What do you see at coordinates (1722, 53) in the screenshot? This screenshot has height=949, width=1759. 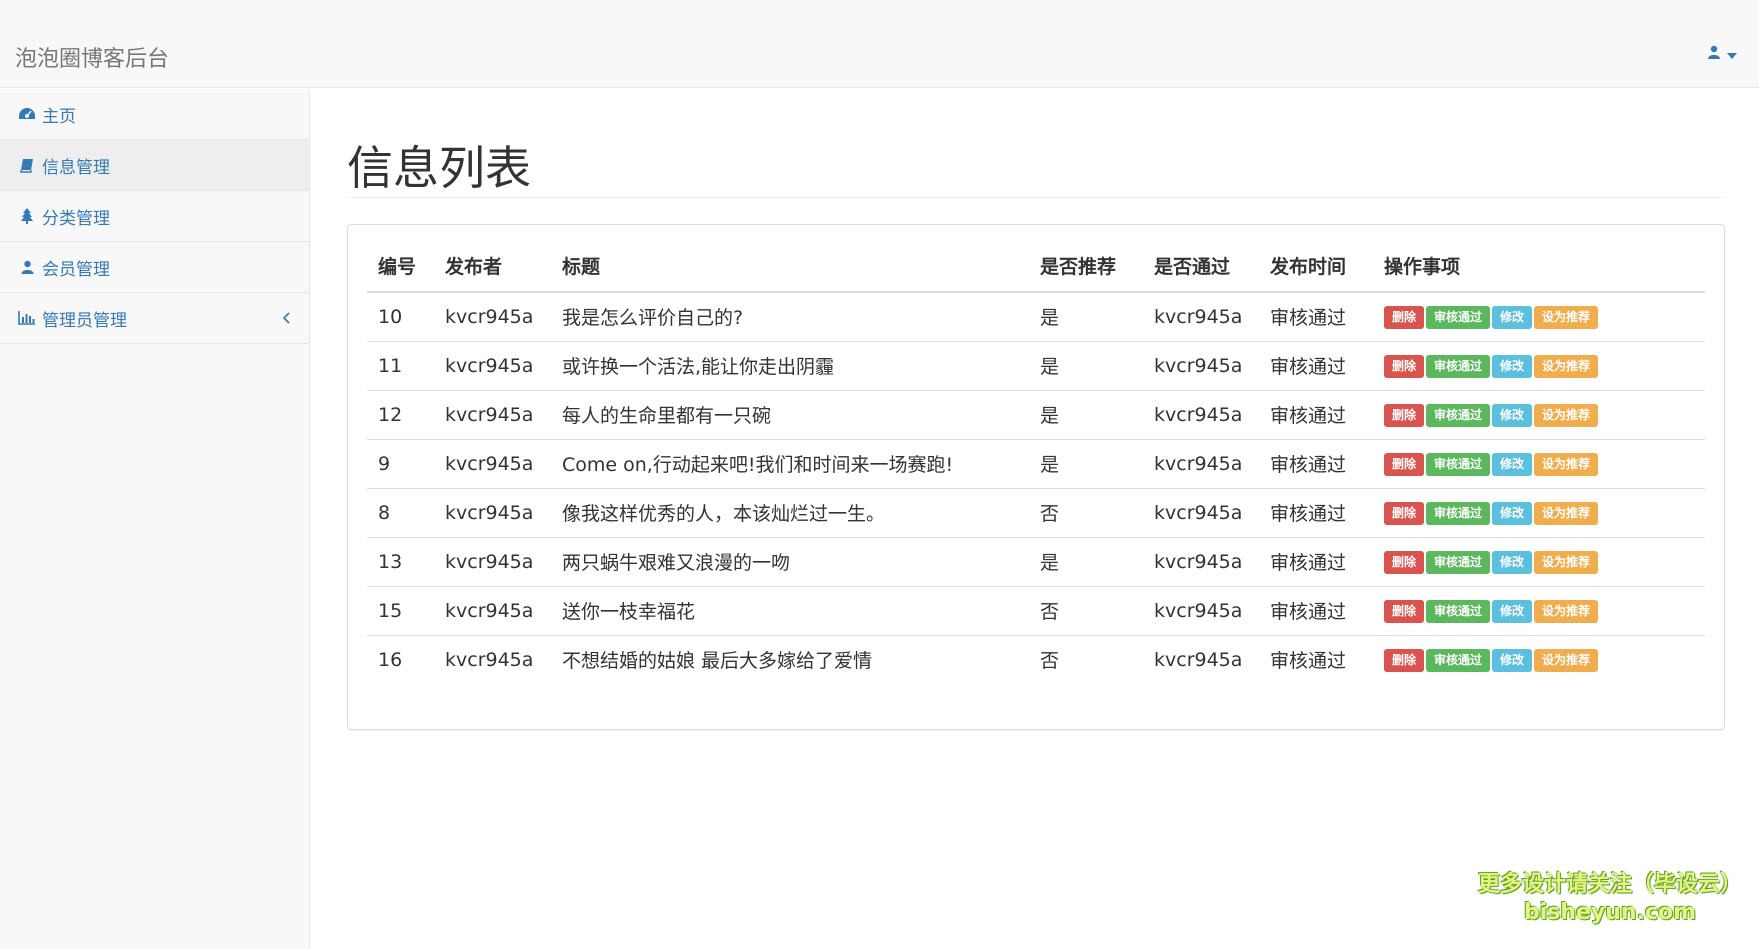 I see `user-menu` at bounding box center [1722, 53].